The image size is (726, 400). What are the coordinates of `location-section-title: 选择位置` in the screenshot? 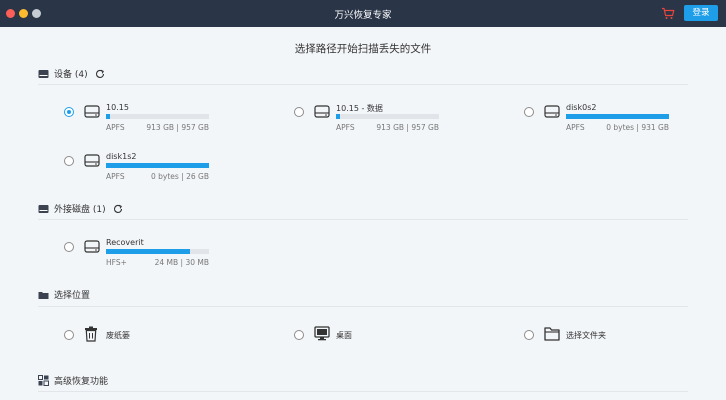 It's located at (64, 294).